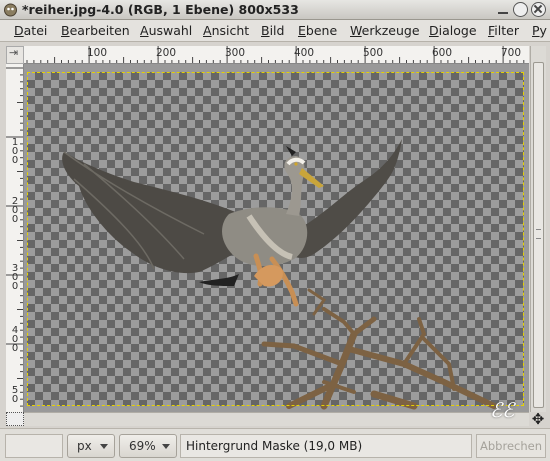 This screenshot has height=461, width=550. Describe the element at coordinates (373, 53) in the screenshot. I see `hruler-label: 500` at that location.